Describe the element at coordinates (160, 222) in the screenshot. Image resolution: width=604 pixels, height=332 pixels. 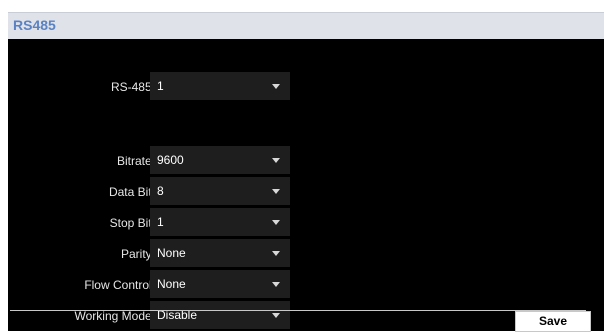
I see `stop-bit-value: 1` at that location.